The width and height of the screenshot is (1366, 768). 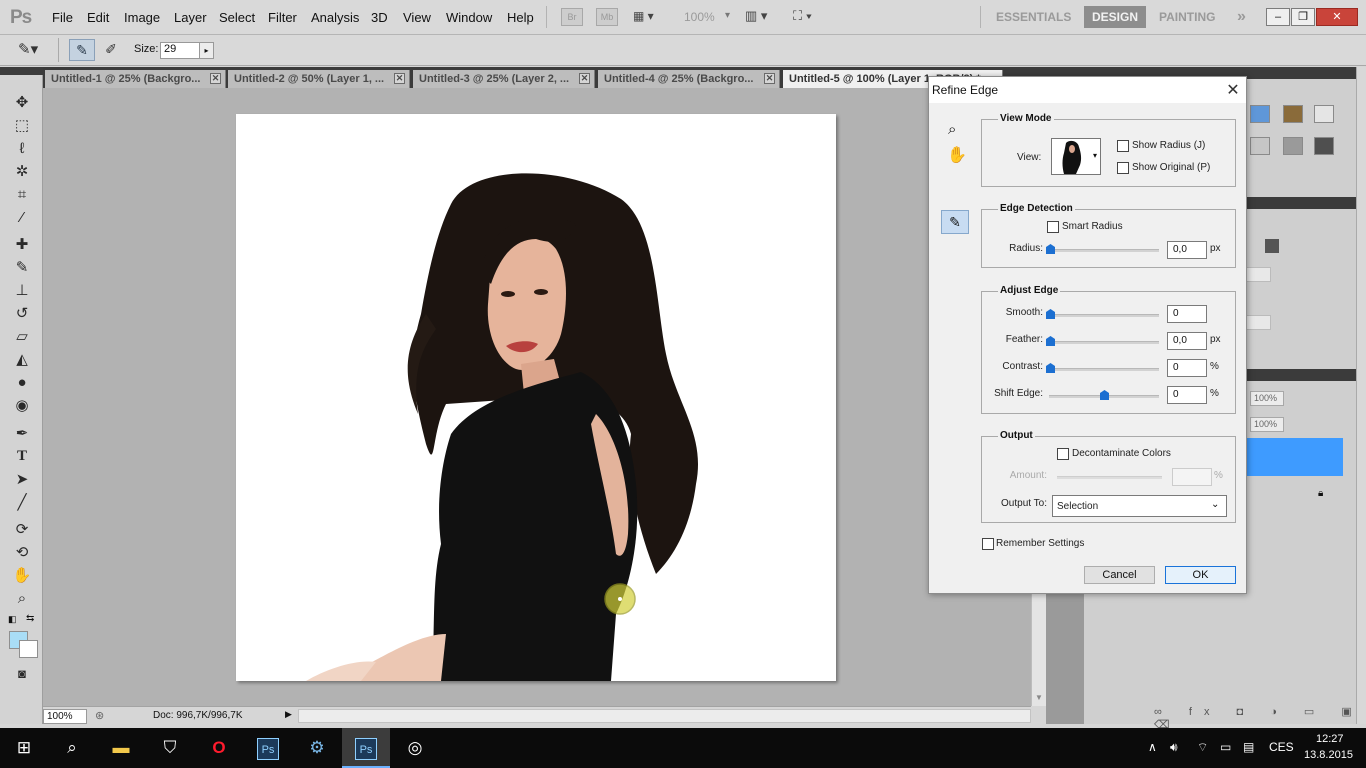 I want to click on blur-tool-icon: ●, so click(x=22, y=382).